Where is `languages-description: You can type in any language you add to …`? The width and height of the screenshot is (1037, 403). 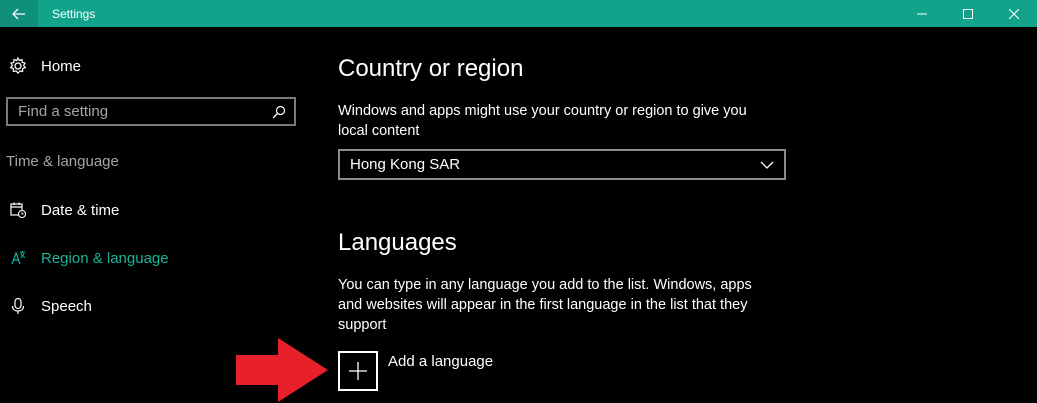 languages-description: You can type in any language you add to … is located at coordinates (545, 305).